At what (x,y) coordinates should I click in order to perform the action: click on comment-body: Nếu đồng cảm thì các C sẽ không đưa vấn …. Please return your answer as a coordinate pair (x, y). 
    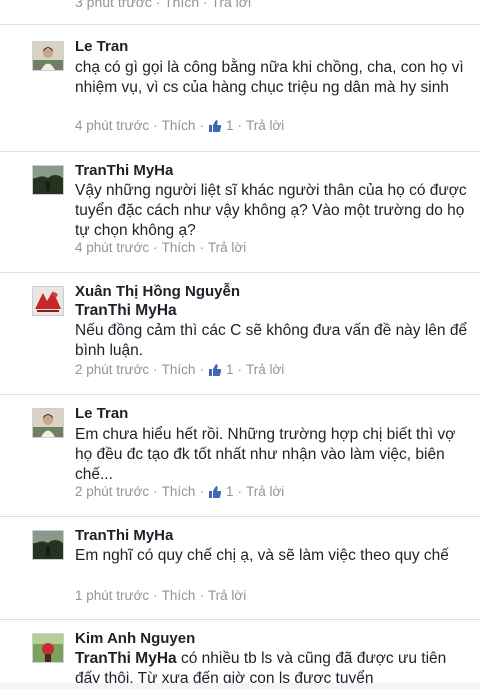
    Looking at the image, I should click on (271, 340).